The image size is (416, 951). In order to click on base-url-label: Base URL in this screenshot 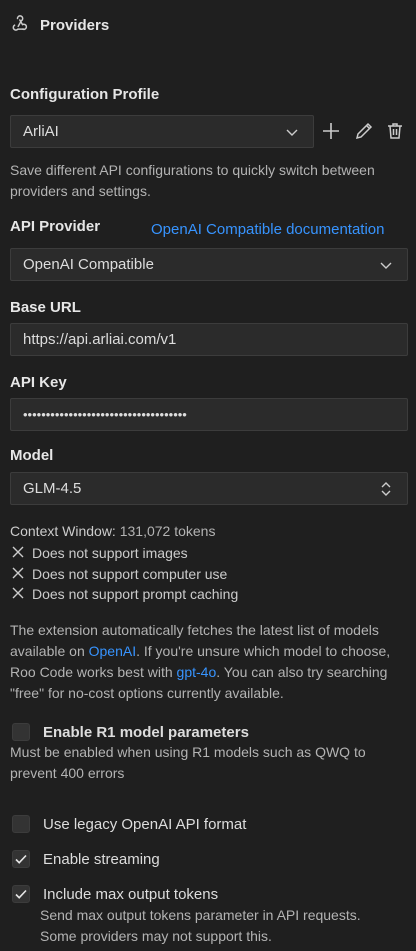, I will do `click(45, 307)`.